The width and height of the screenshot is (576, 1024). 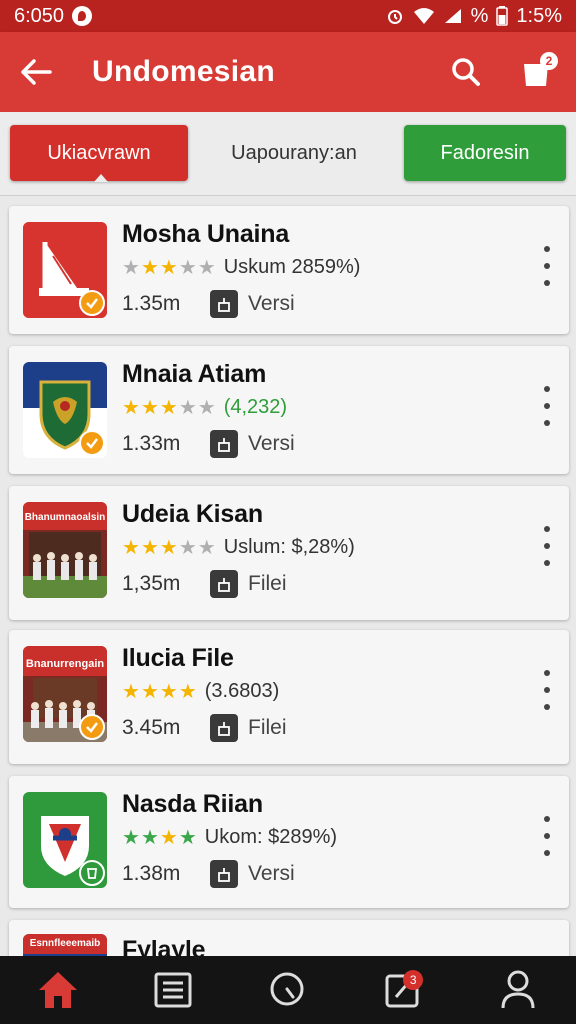 I want to click on search-button, so click(x=466, y=72).